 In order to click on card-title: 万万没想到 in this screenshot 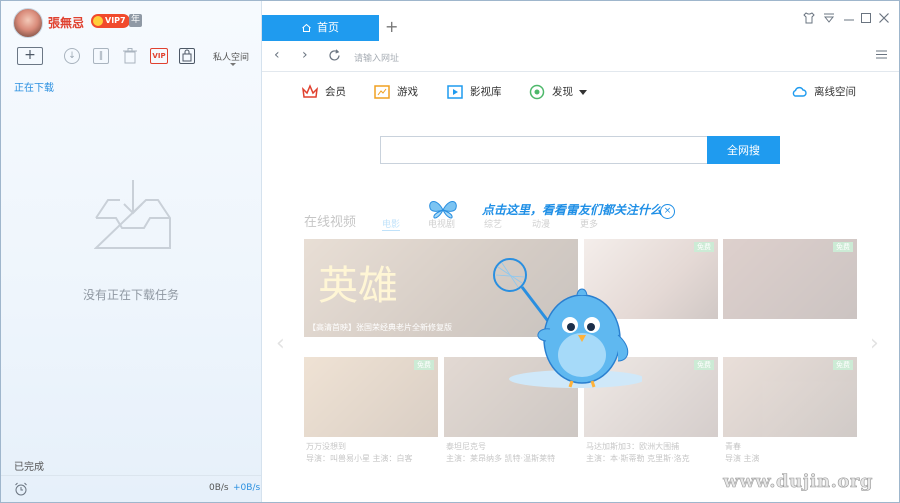, I will do `click(326, 446)`.